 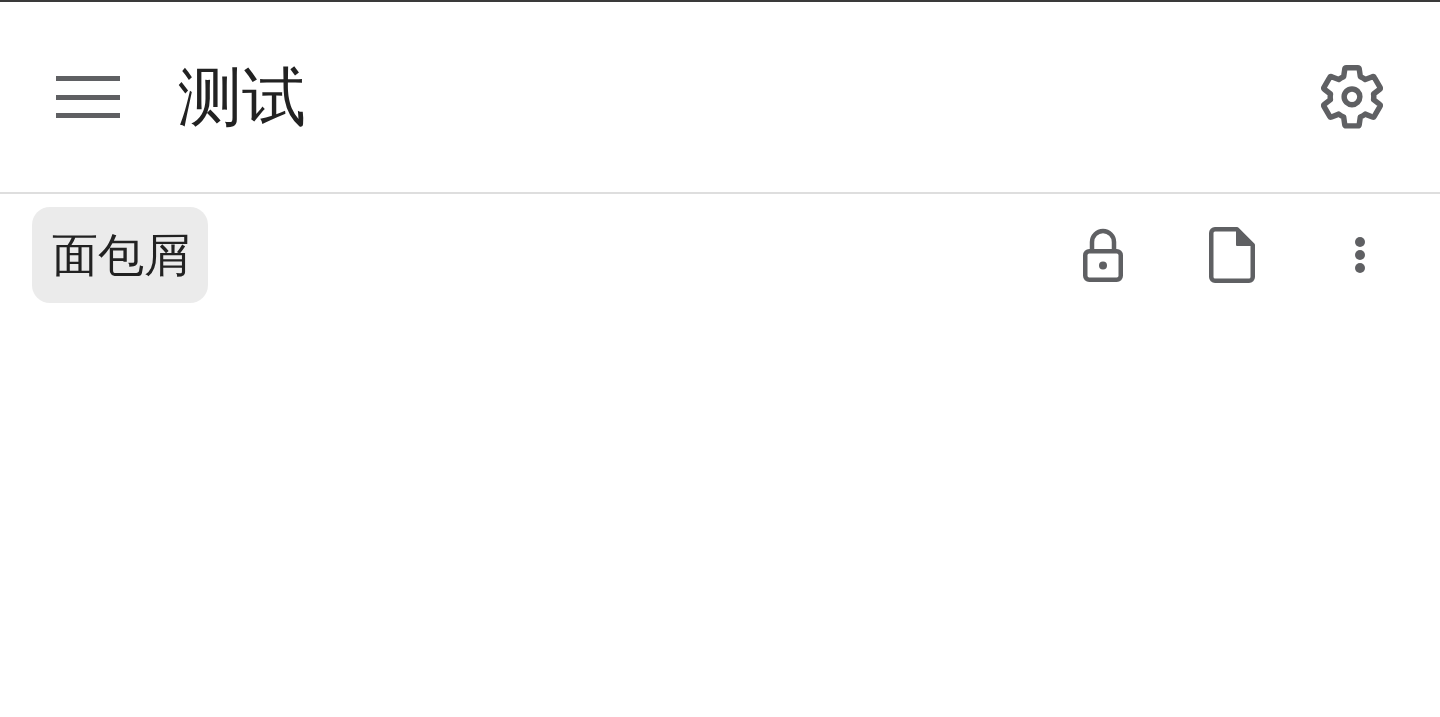 What do you see at coordinates (88, 97) in the screenshot?
I see `menu-icon` at bounding box center [88, 97].